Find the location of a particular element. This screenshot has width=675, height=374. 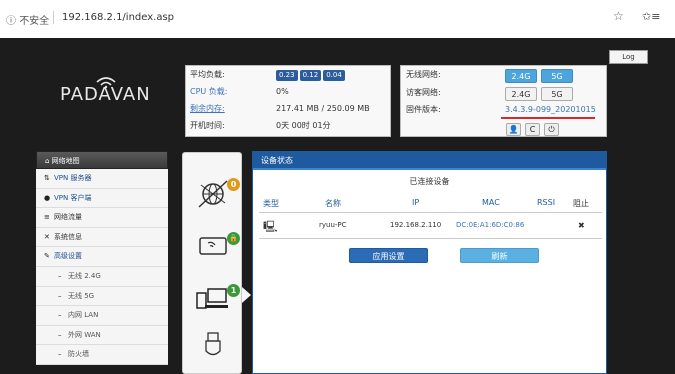

clients-count-badge: 1 is located at coordinates (233, 290).